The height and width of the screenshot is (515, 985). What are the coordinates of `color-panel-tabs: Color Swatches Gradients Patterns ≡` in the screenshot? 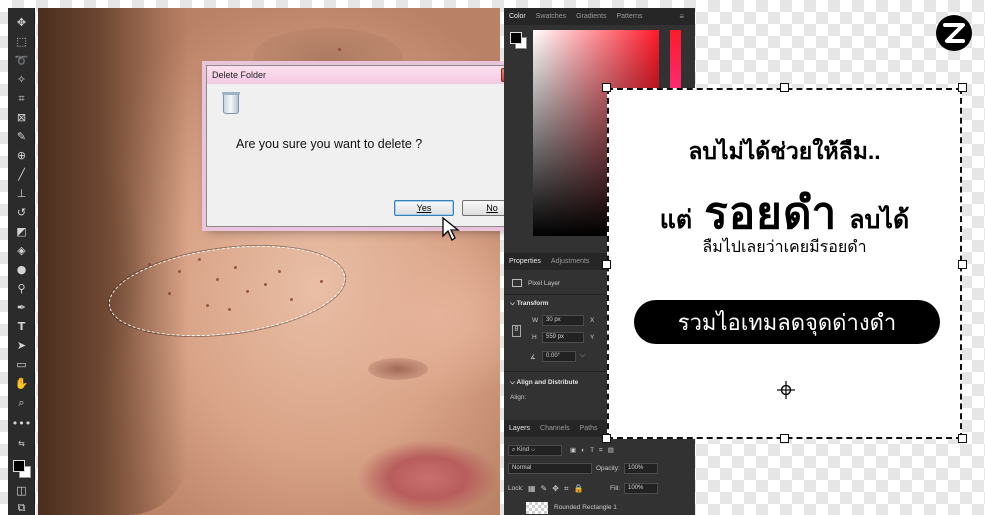 It's located at (599, 16).